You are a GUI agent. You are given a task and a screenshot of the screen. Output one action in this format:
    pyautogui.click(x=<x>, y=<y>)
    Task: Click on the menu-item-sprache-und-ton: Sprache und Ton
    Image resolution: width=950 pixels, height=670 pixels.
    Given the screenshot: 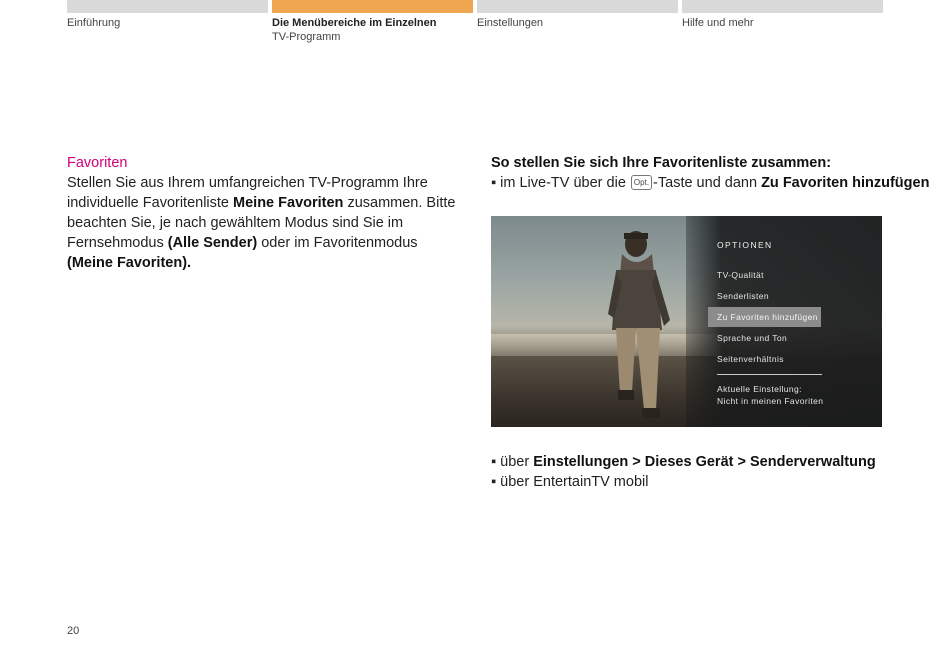 What is the action you would take?
    pyautogui.click(x=770, y=341)
    